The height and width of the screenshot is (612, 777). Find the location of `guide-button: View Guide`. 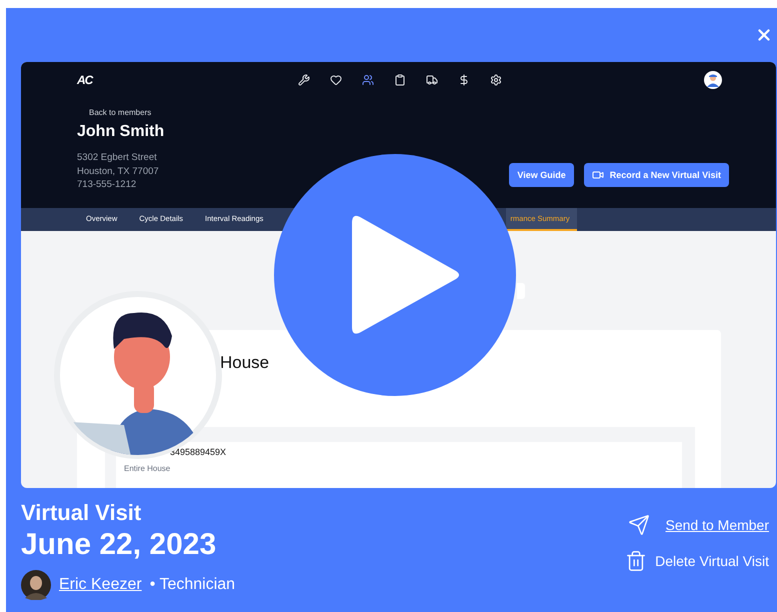

guide-button: View Guide is located at coordinates (541, 174).